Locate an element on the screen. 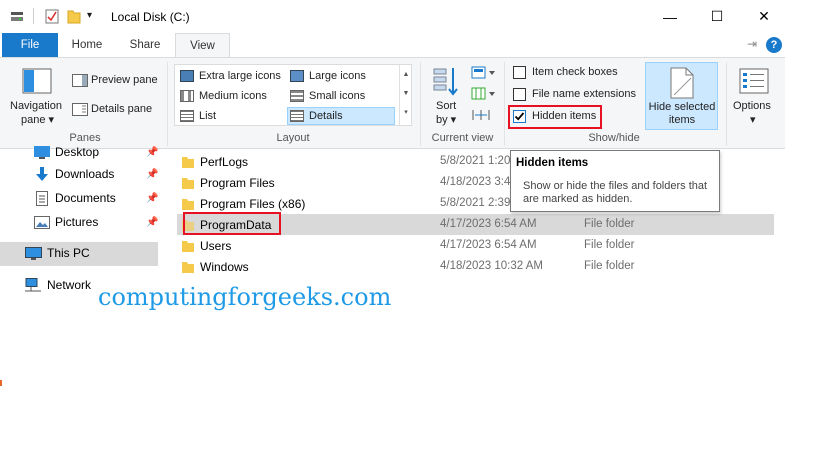 The image size is (813, 465). options-icon is located at coordinates (754, 81).